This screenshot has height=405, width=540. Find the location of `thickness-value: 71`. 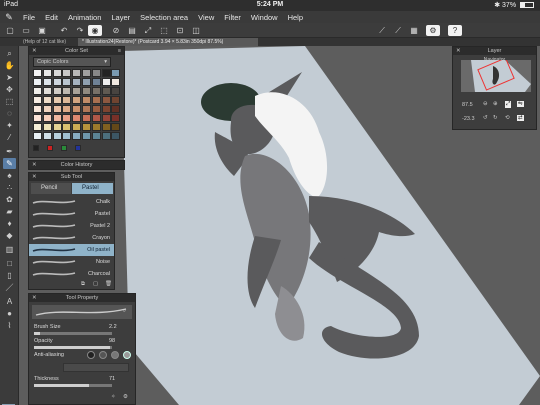

thickness-value: 71 is located at coordinates (112, 379).